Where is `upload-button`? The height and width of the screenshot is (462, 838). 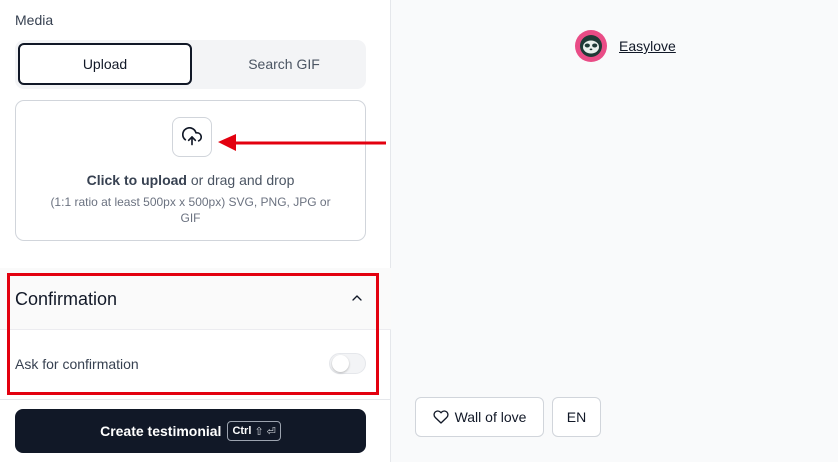
upload-button is located at coordinates (192, 137).